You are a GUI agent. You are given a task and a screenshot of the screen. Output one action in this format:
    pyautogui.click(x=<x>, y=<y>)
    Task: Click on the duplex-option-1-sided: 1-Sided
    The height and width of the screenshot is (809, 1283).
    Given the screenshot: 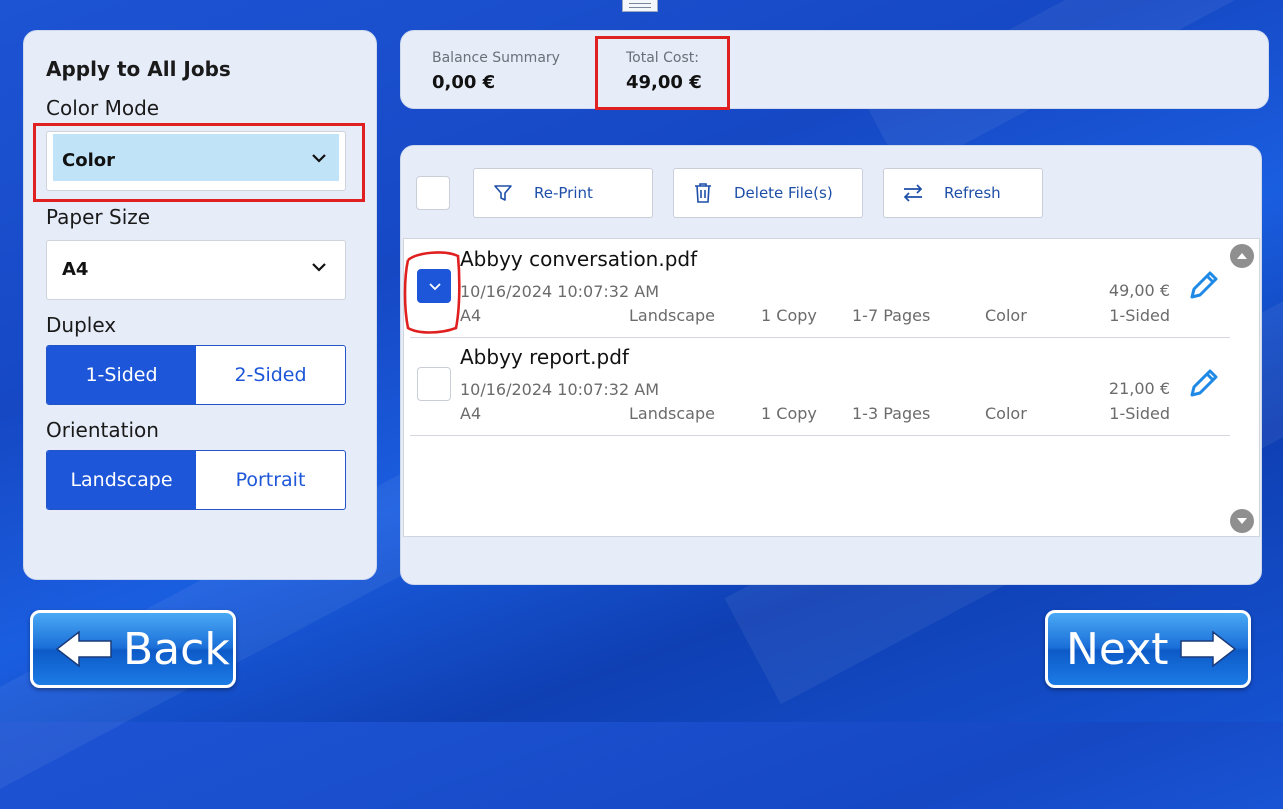 What is the action you would take?
    pyautogui.click(x=121, y=375)
    